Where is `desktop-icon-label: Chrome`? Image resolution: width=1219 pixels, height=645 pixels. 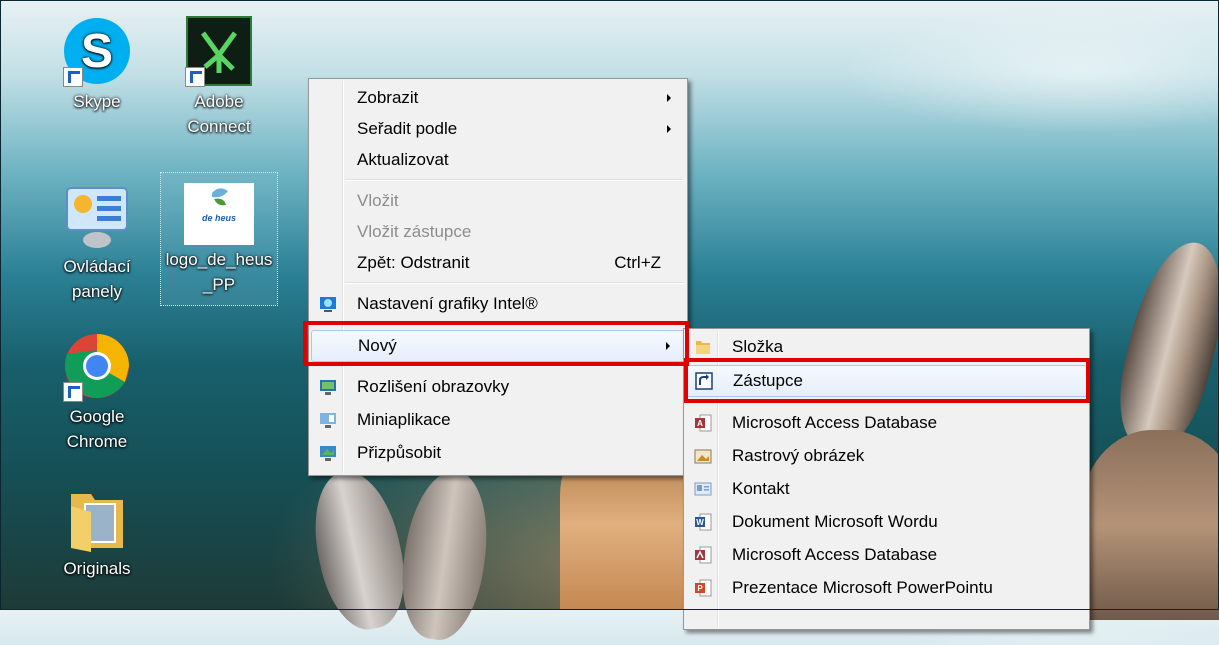
desktop-icon-label: Chrome is located at coordinates (97, 441).